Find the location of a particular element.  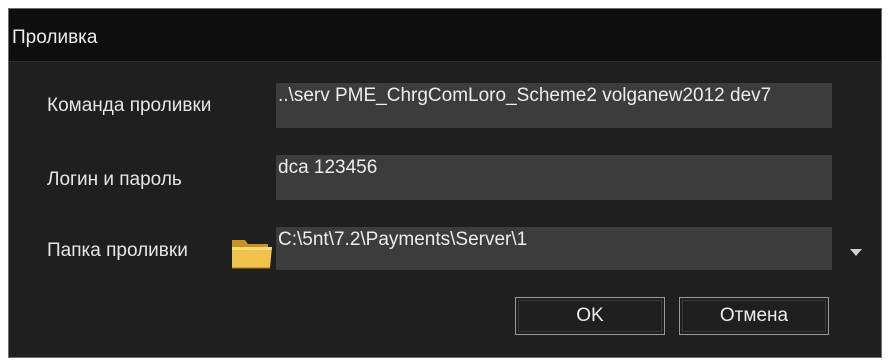

ok-button: OK is located at coordinates (590, 316).